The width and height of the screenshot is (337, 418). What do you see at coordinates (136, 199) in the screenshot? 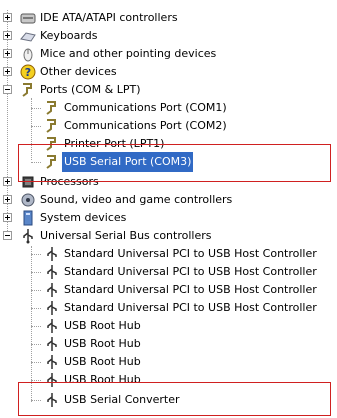
I see `tree-item-label: Sound, video and game controllers` at bounding box center [136, 199].